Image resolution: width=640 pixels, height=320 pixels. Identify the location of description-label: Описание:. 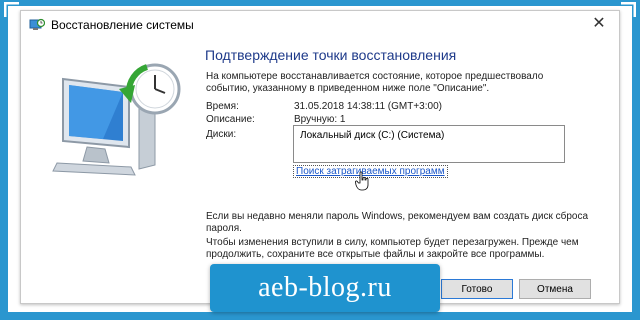
(230, 119).